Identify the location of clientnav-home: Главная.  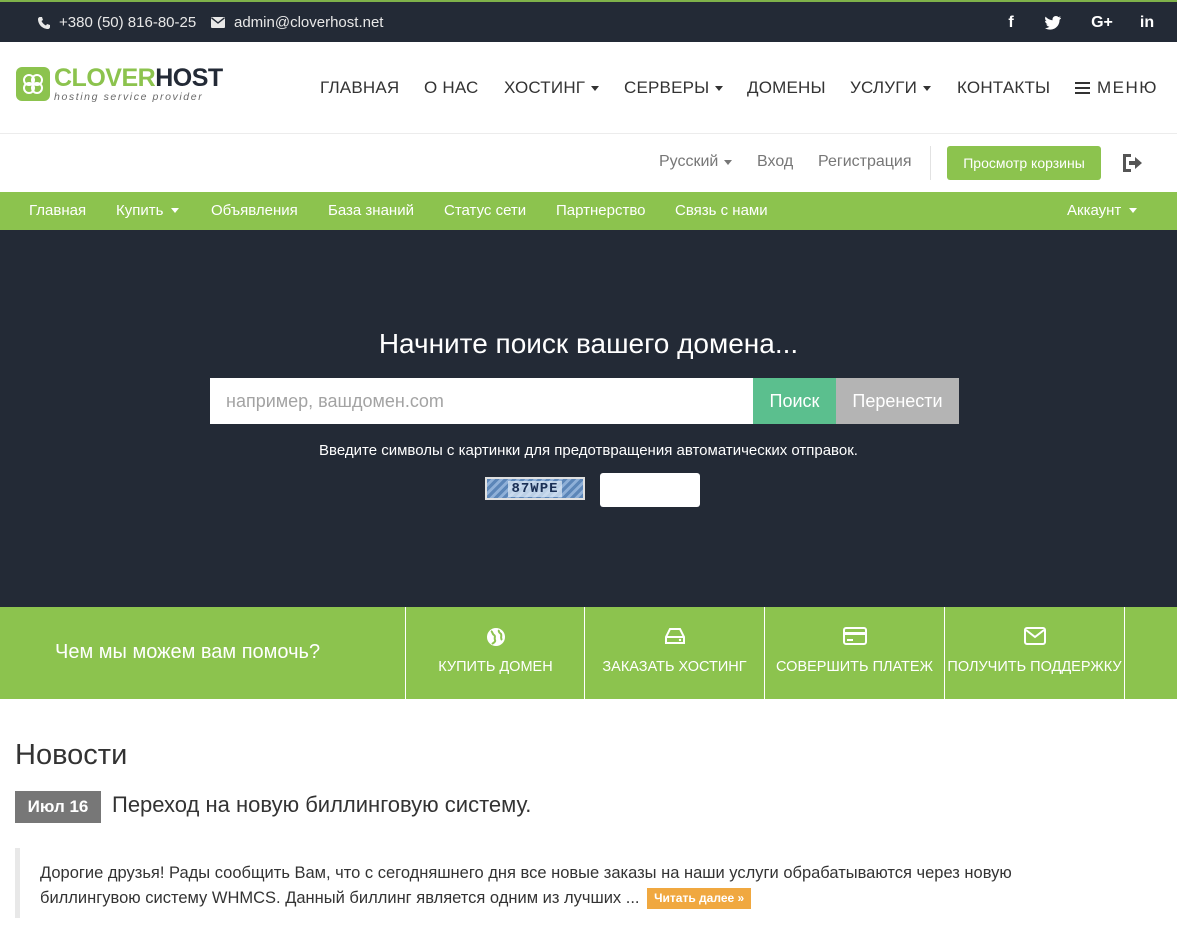
(57, 210).